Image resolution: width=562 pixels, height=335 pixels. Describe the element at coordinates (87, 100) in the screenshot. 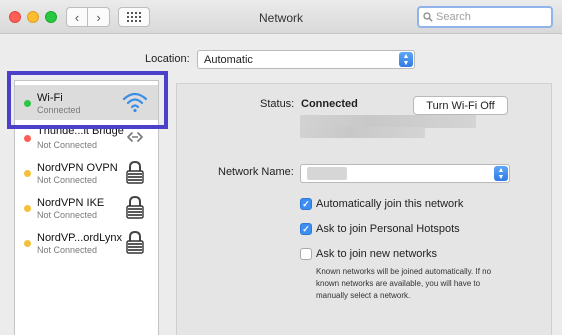

I see `selection-highlight-box` at that location.